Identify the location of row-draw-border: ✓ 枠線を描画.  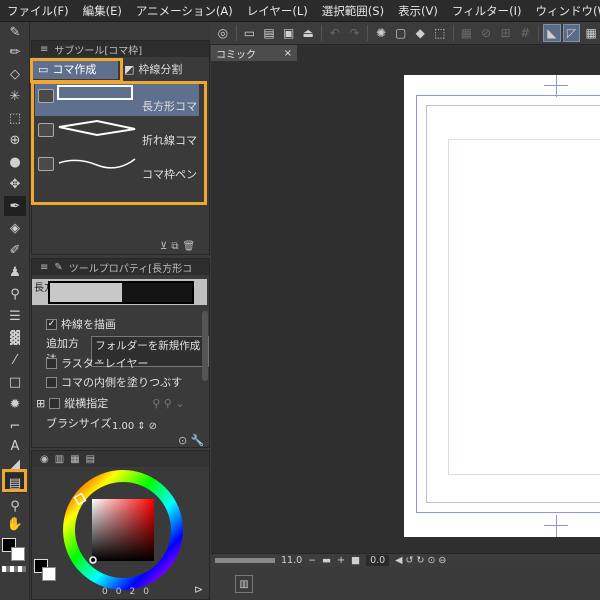
(81, 324).